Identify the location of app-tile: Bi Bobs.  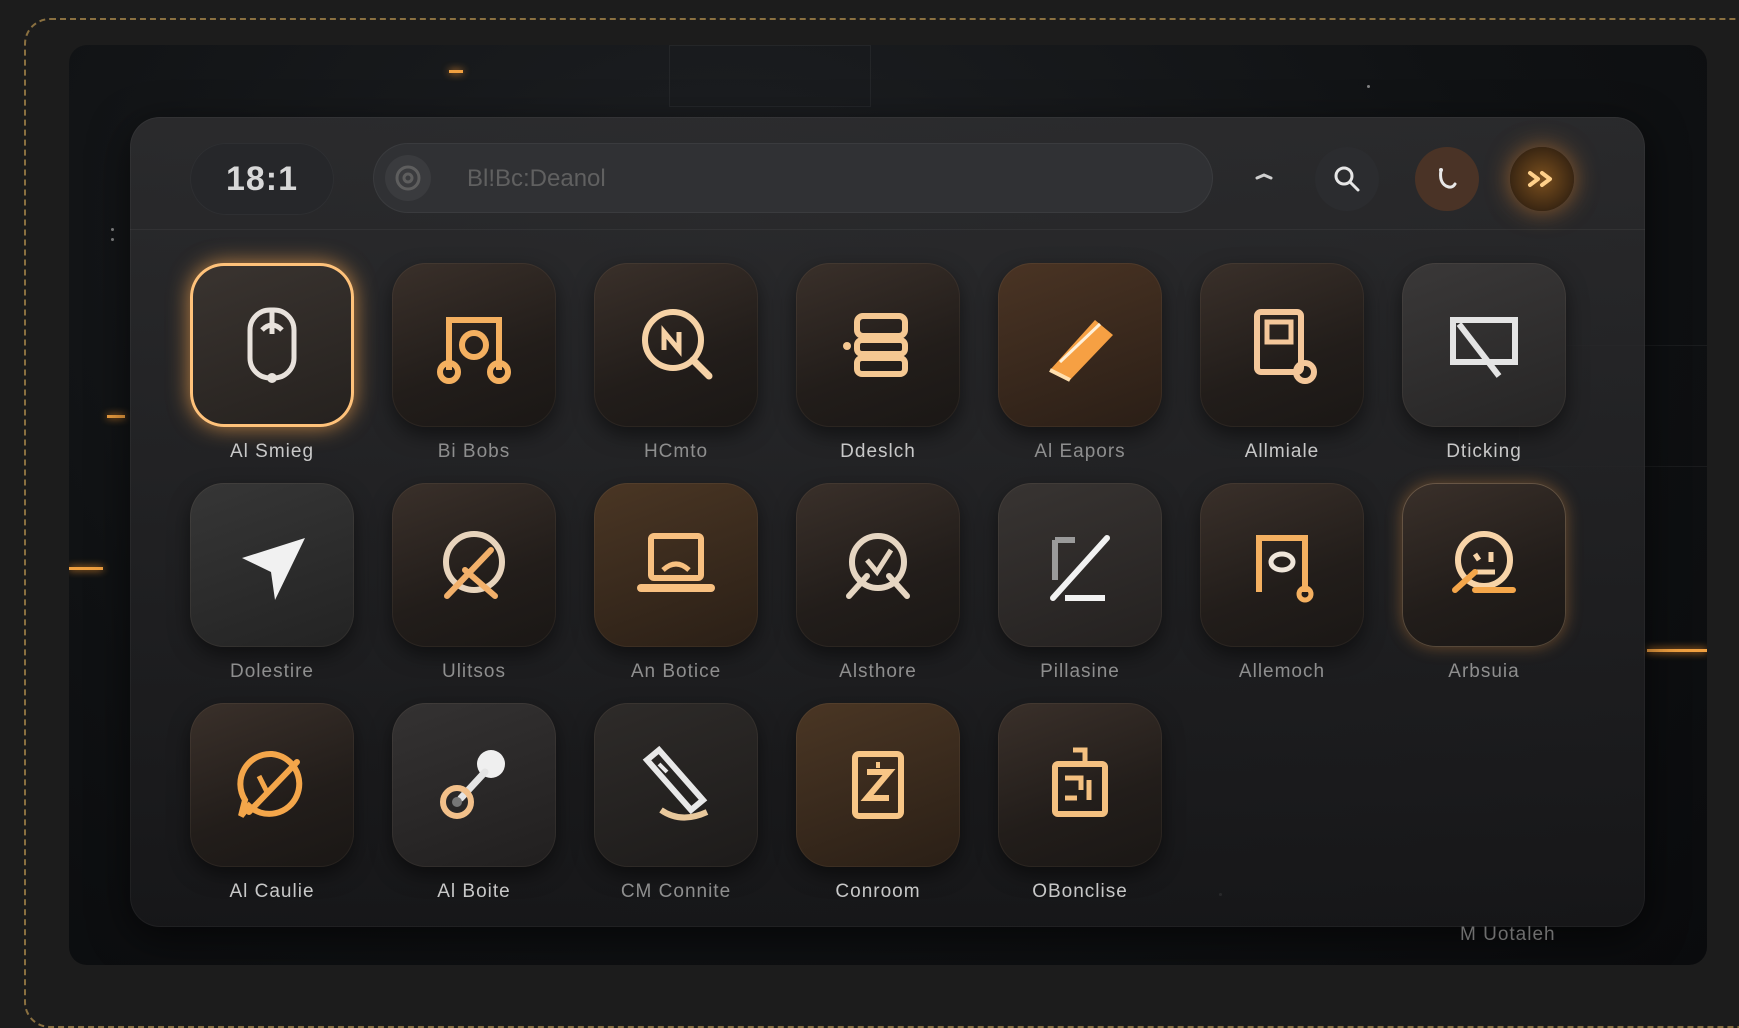
(476, 363).